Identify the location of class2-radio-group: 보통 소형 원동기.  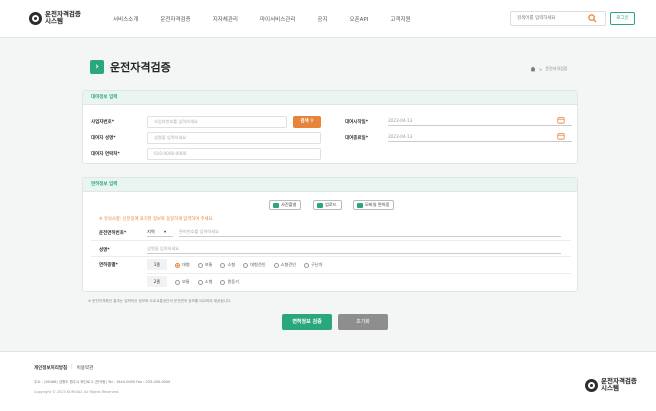
(207, 282).